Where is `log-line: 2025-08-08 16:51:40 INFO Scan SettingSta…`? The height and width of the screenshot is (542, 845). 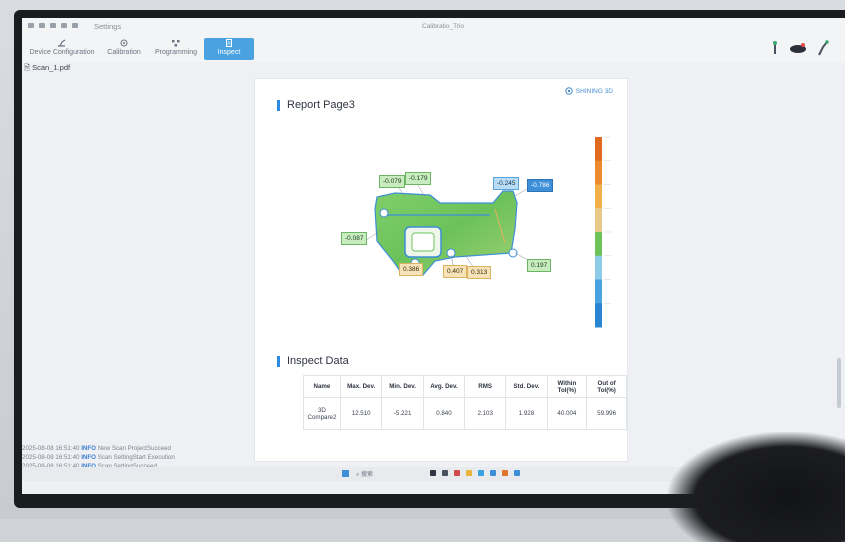
log-line: 2025-08-08 16:51:40 INFO Scan SettingSta… is located at coordinates (98, 457).